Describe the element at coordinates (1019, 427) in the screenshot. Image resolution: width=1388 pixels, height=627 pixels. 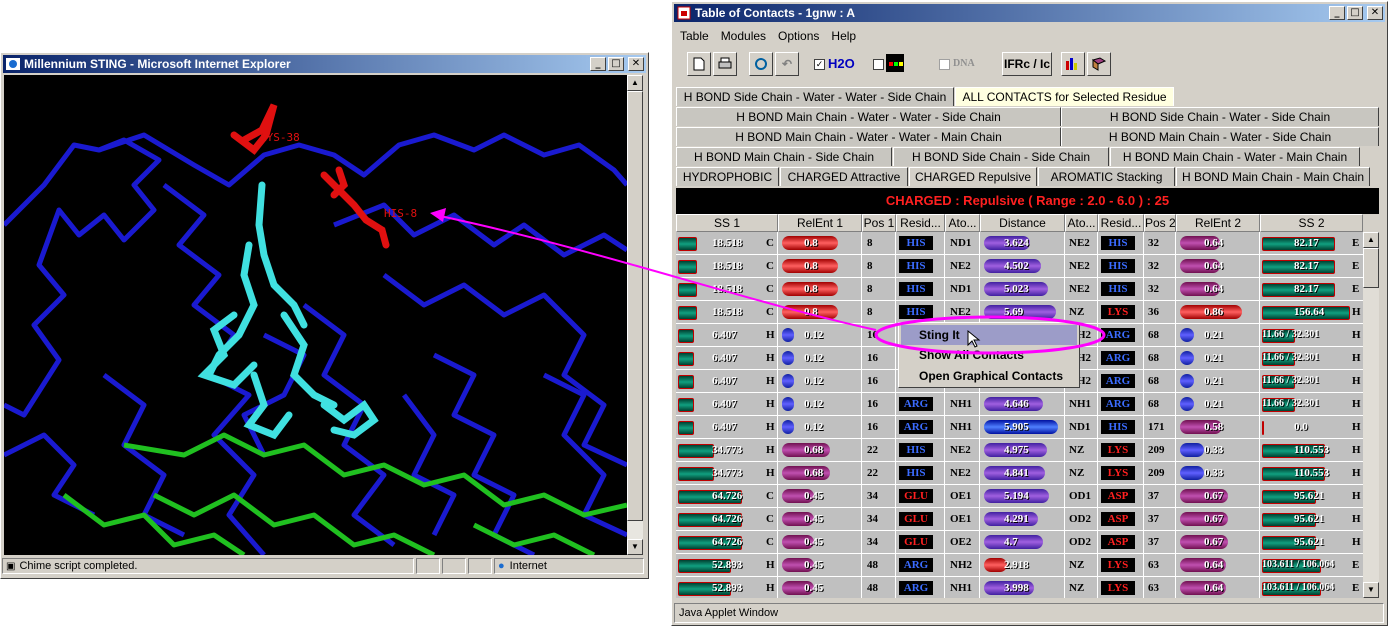
I see `table-row: 6.407 H 0.12 16 ARG NH1 5.905 ND1 HIS 171 0.58 0.0 H` at that location.